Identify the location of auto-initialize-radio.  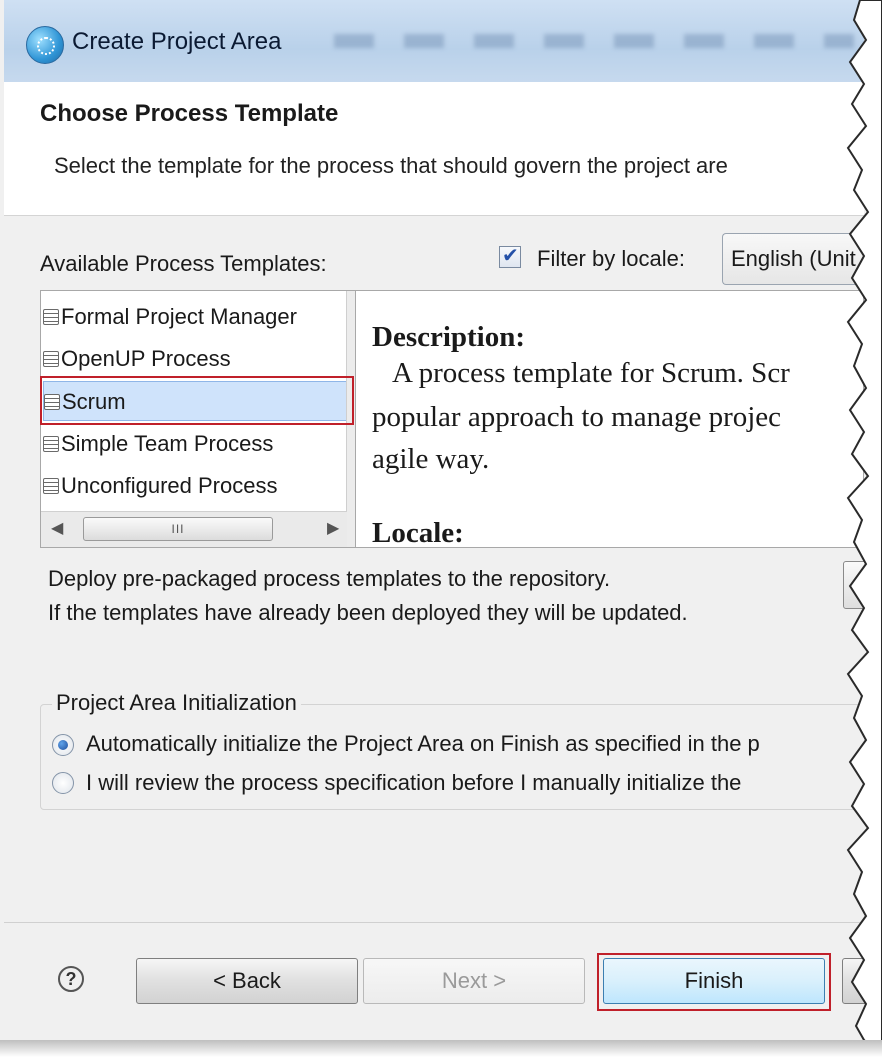
(63, 745).